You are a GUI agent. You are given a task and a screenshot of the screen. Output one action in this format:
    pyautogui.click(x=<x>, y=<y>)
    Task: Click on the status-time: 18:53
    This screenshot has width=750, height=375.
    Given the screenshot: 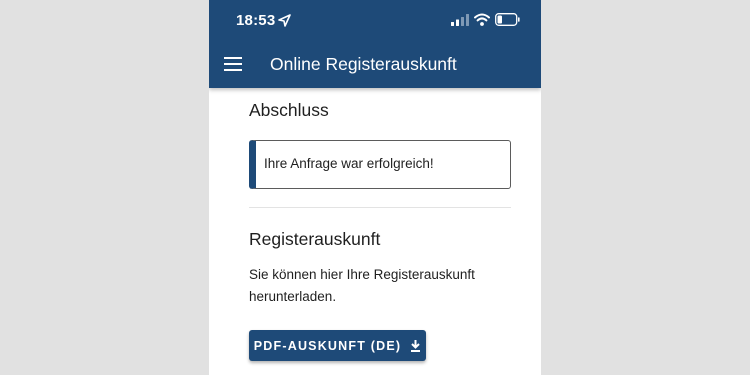 What is the action you would take?
    pyautogui.click(x=256, y=20)
    